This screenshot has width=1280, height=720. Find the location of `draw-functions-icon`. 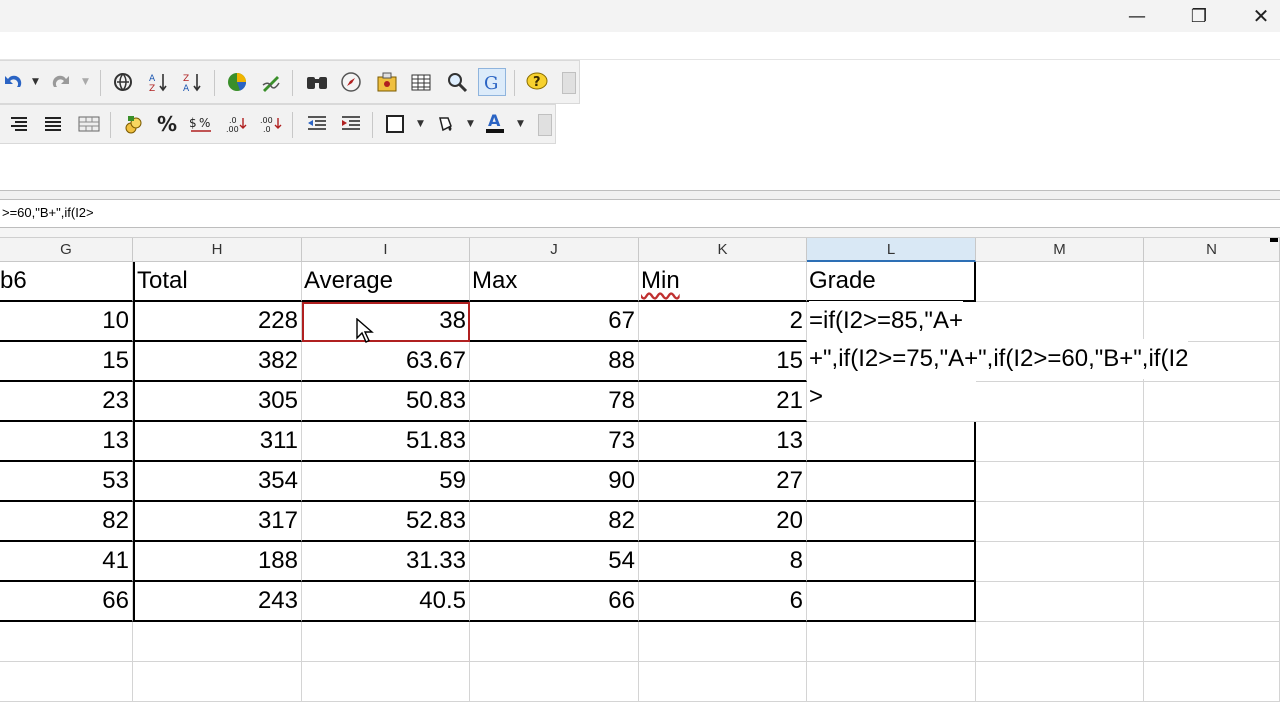

draw-functions-icon is located at coordinates (271, 82).